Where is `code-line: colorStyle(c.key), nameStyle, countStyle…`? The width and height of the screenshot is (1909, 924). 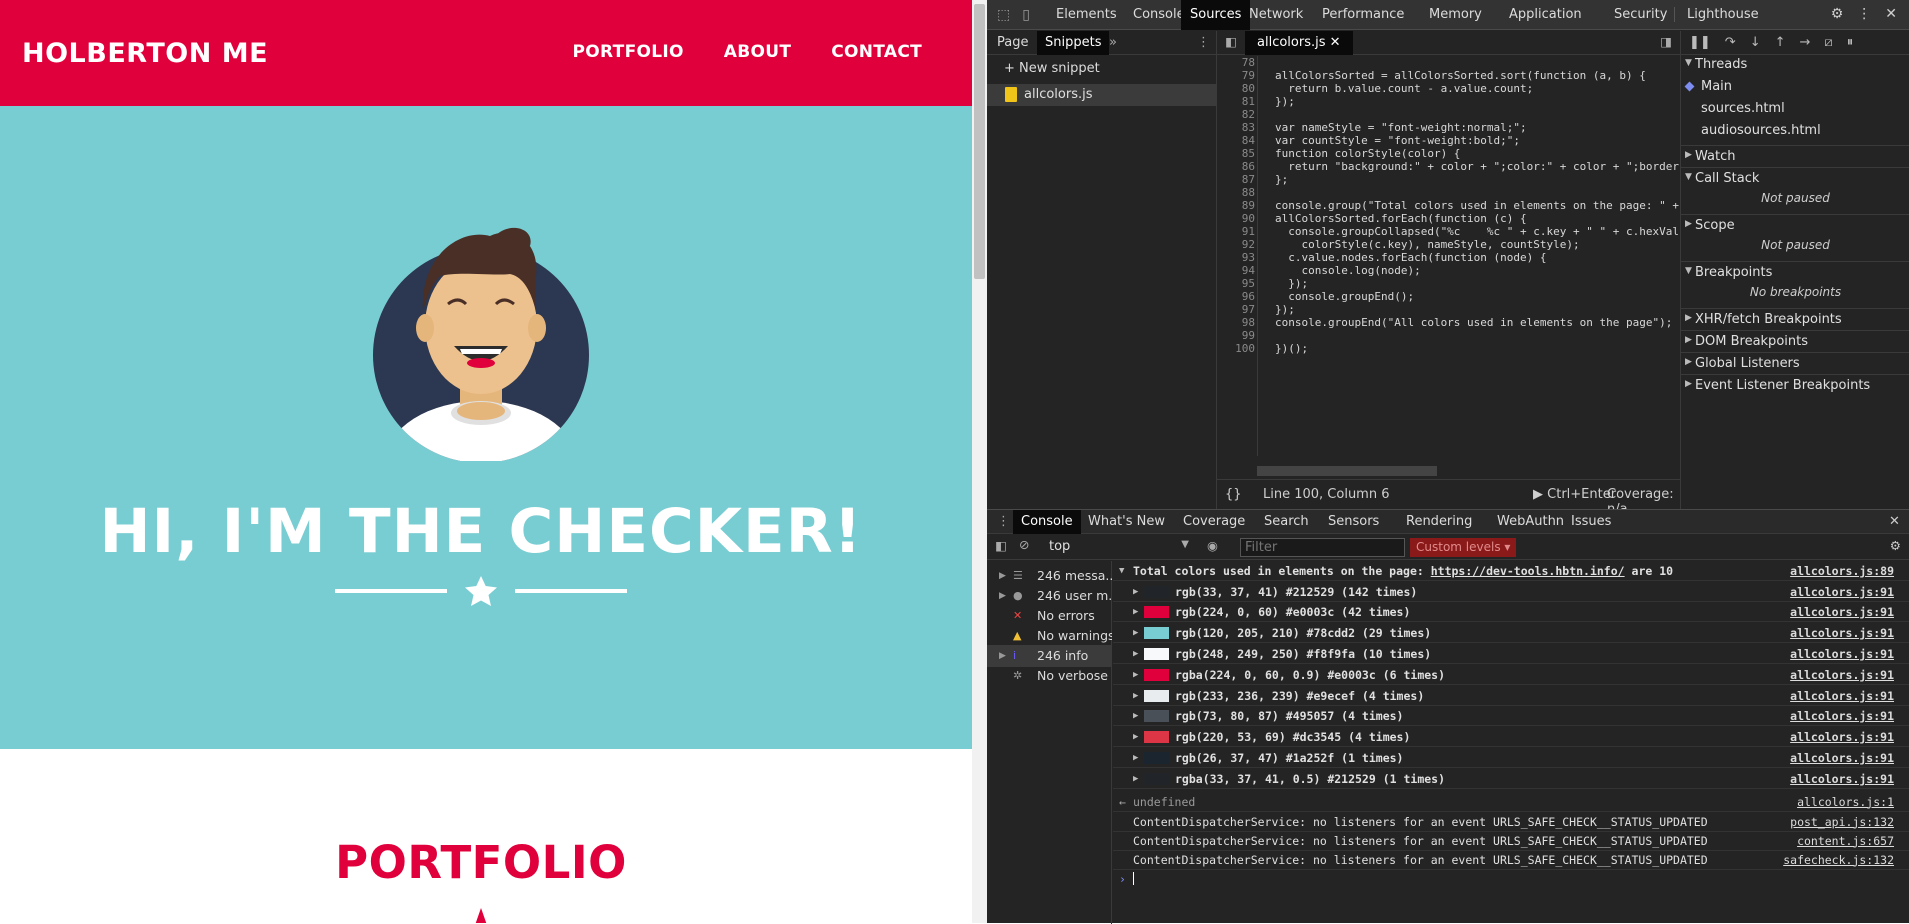 code-line: colorStyle(c.key), nameStyle, countStyle… is located at coordinates (1427, 244).